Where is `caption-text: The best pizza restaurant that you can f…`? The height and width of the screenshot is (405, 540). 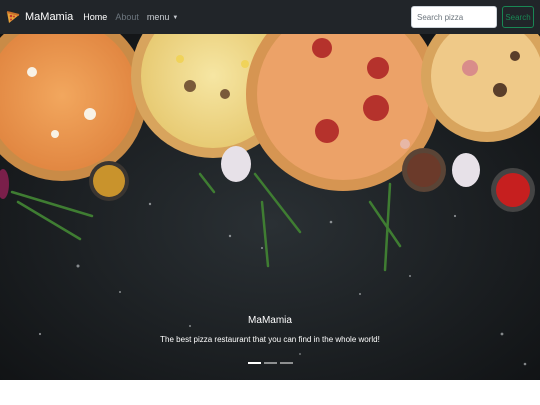
caption-text: The best pizza restaurant that you can f… is located at coordinates (270, 339).